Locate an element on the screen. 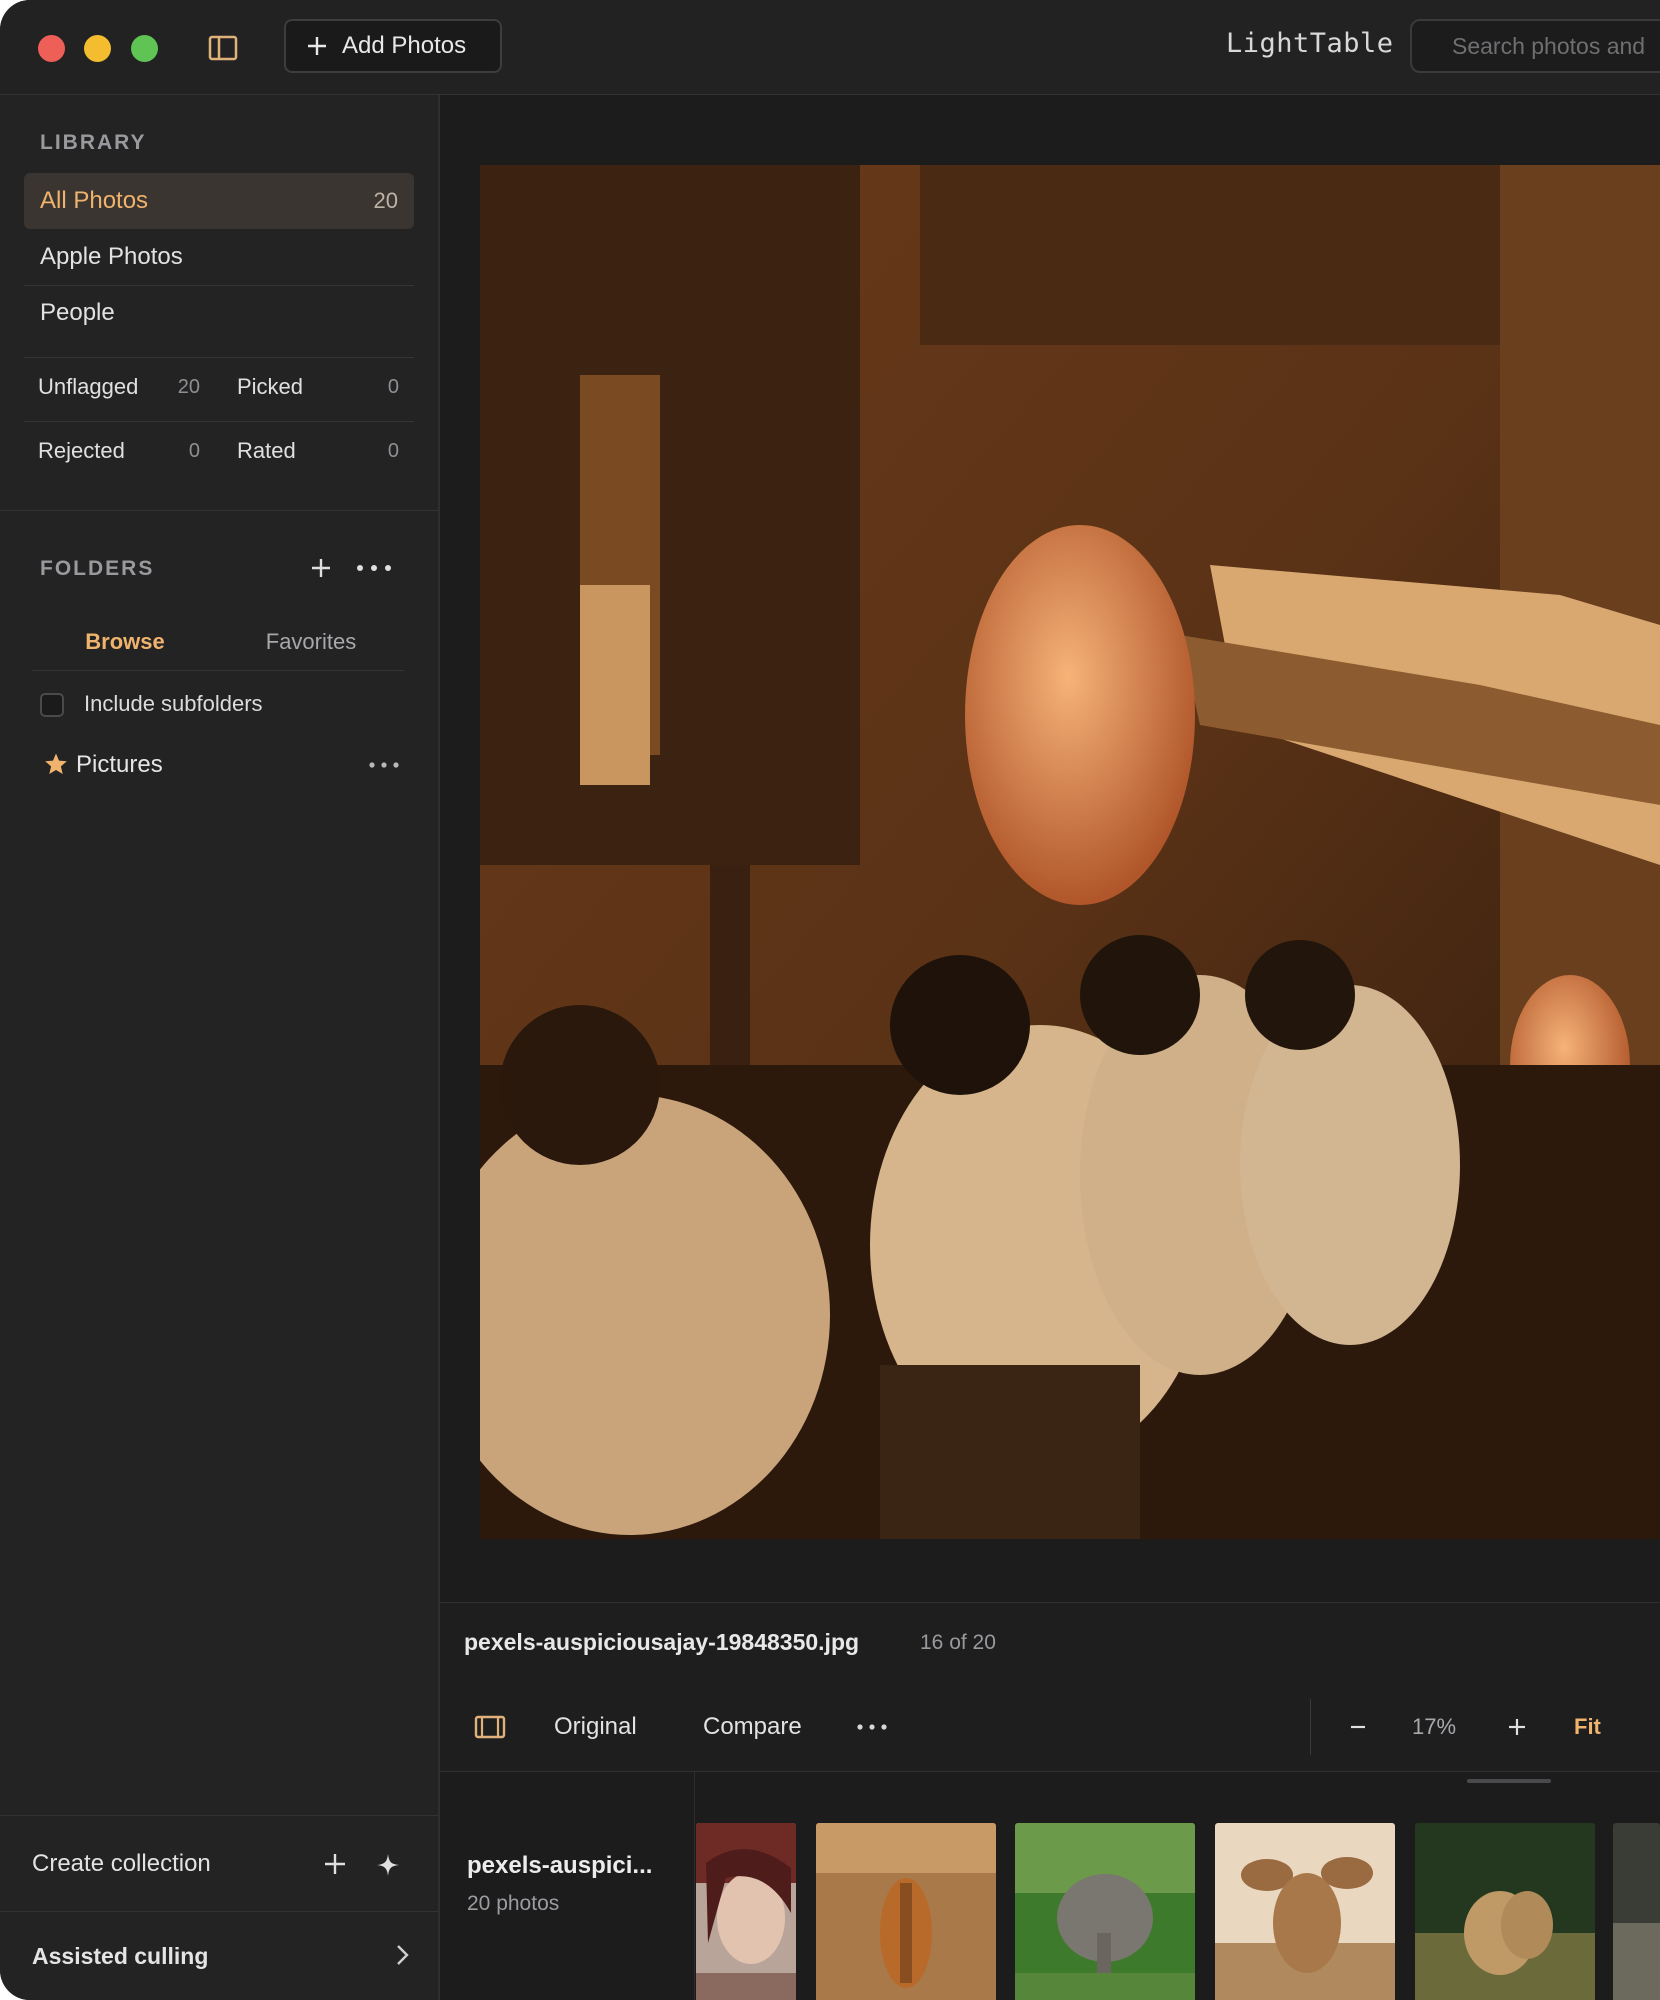 The image size is (1660, 2000). add-photos-label: Add Photos is located at coordinates (404, 45).